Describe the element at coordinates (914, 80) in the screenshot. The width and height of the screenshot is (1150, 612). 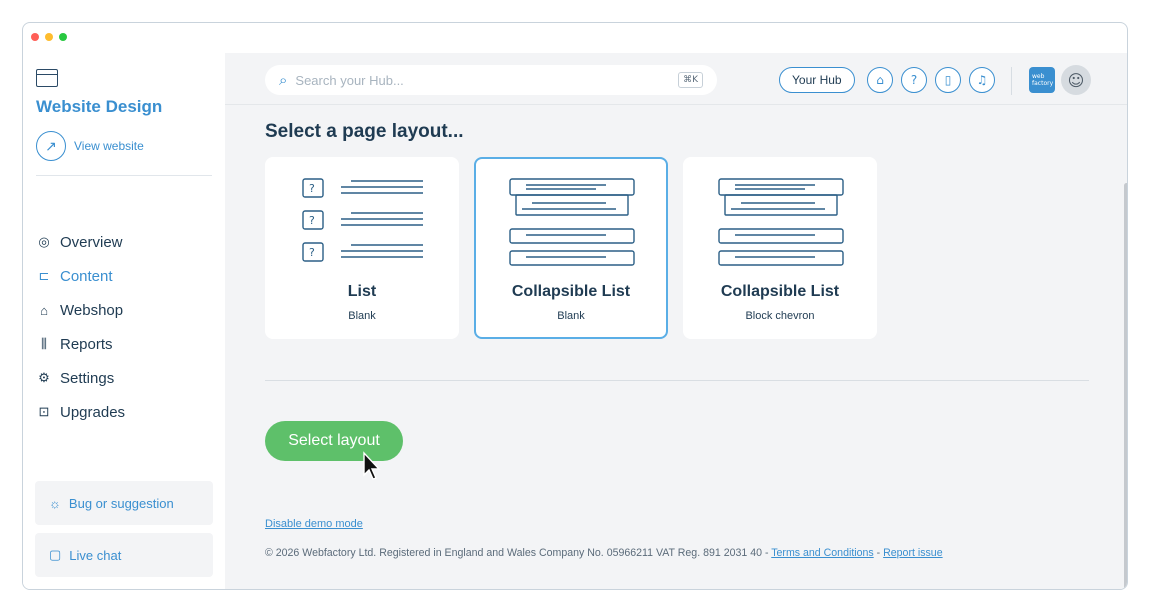
I see `help-icon: ?` at that location.